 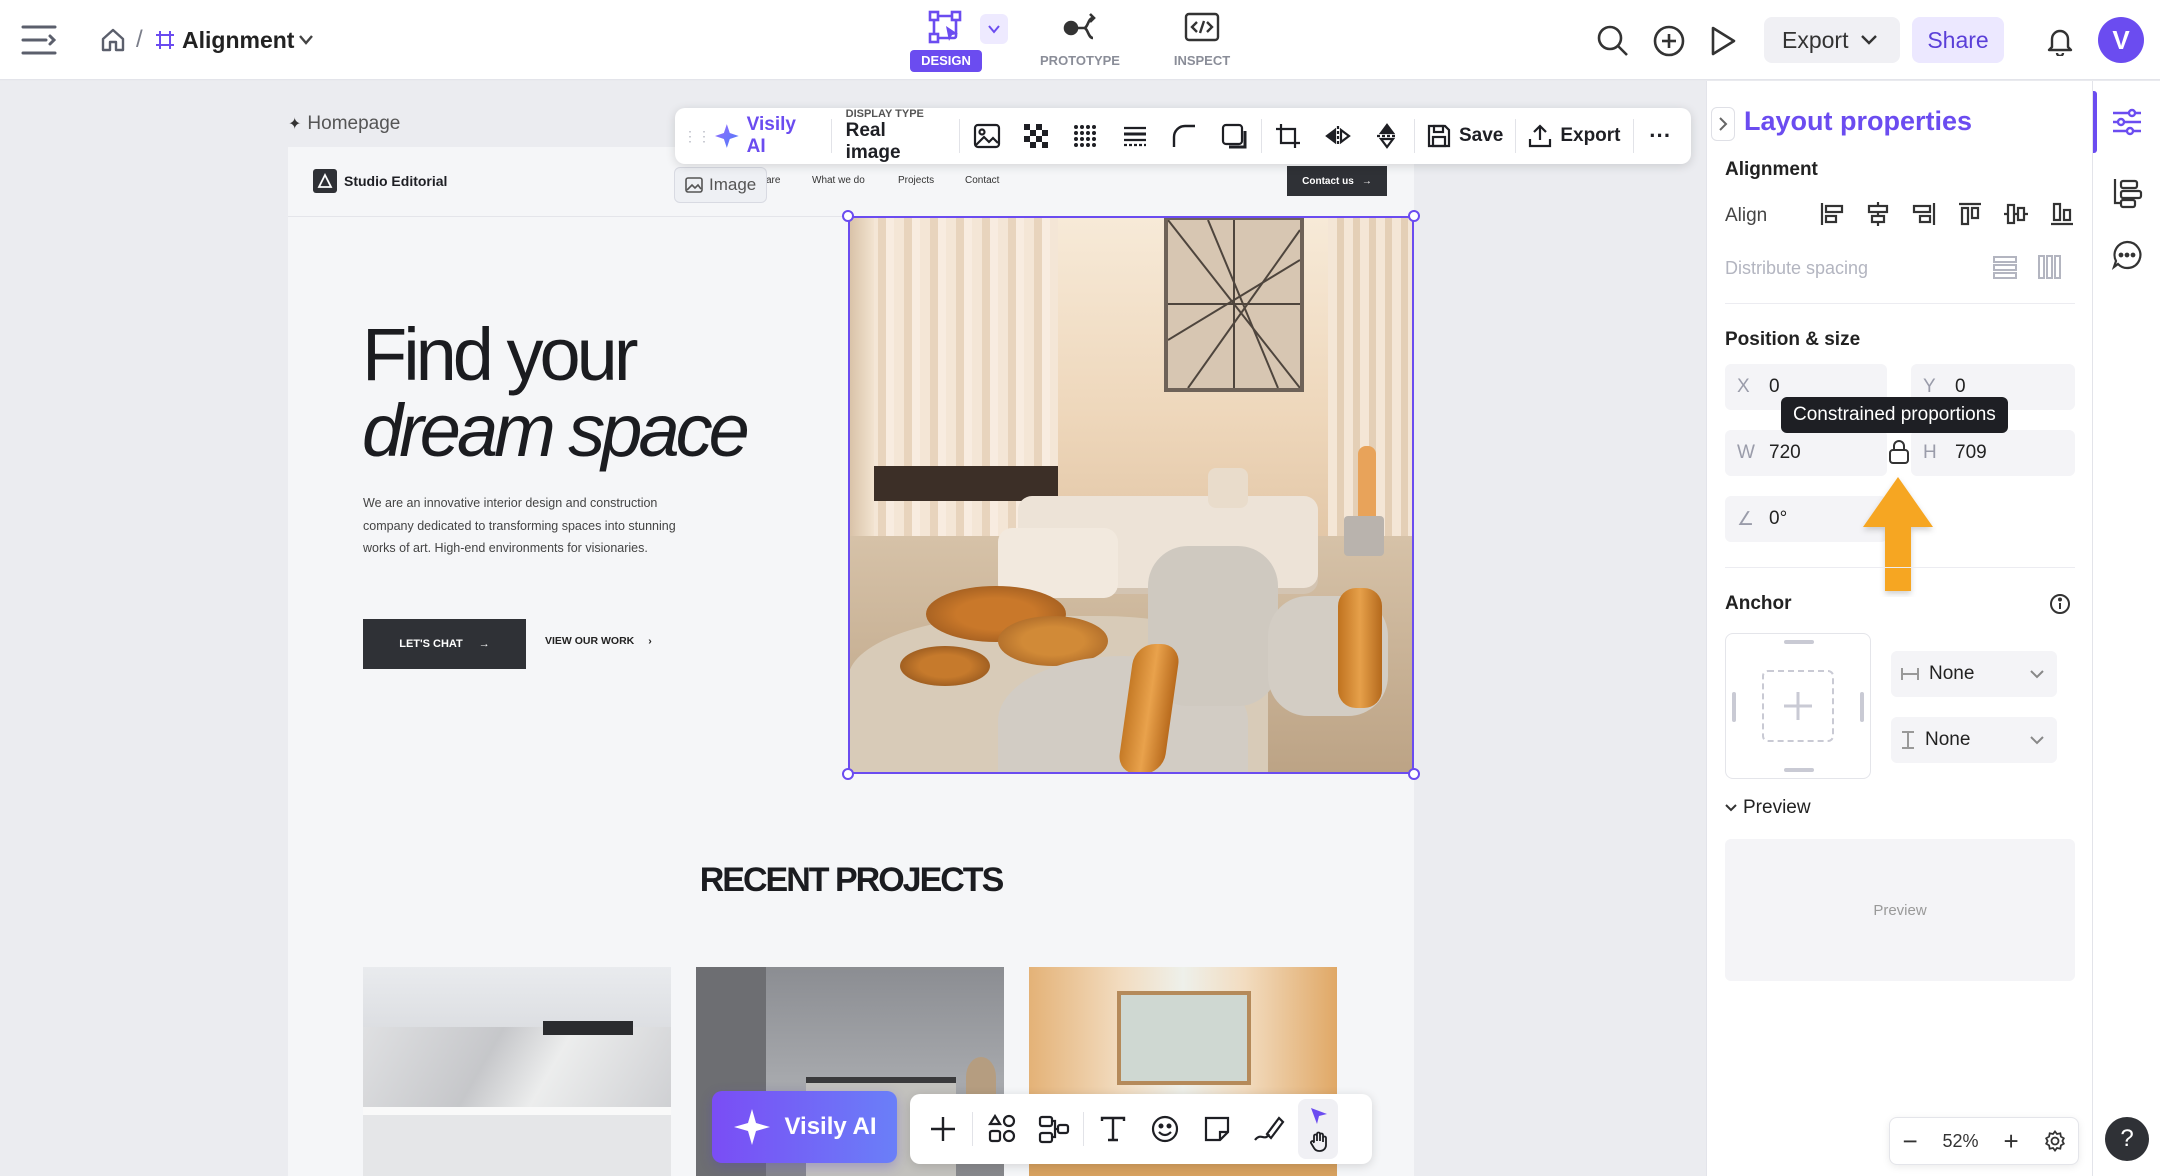 I want to click on avatar: V, so click(x=2121, y=40).